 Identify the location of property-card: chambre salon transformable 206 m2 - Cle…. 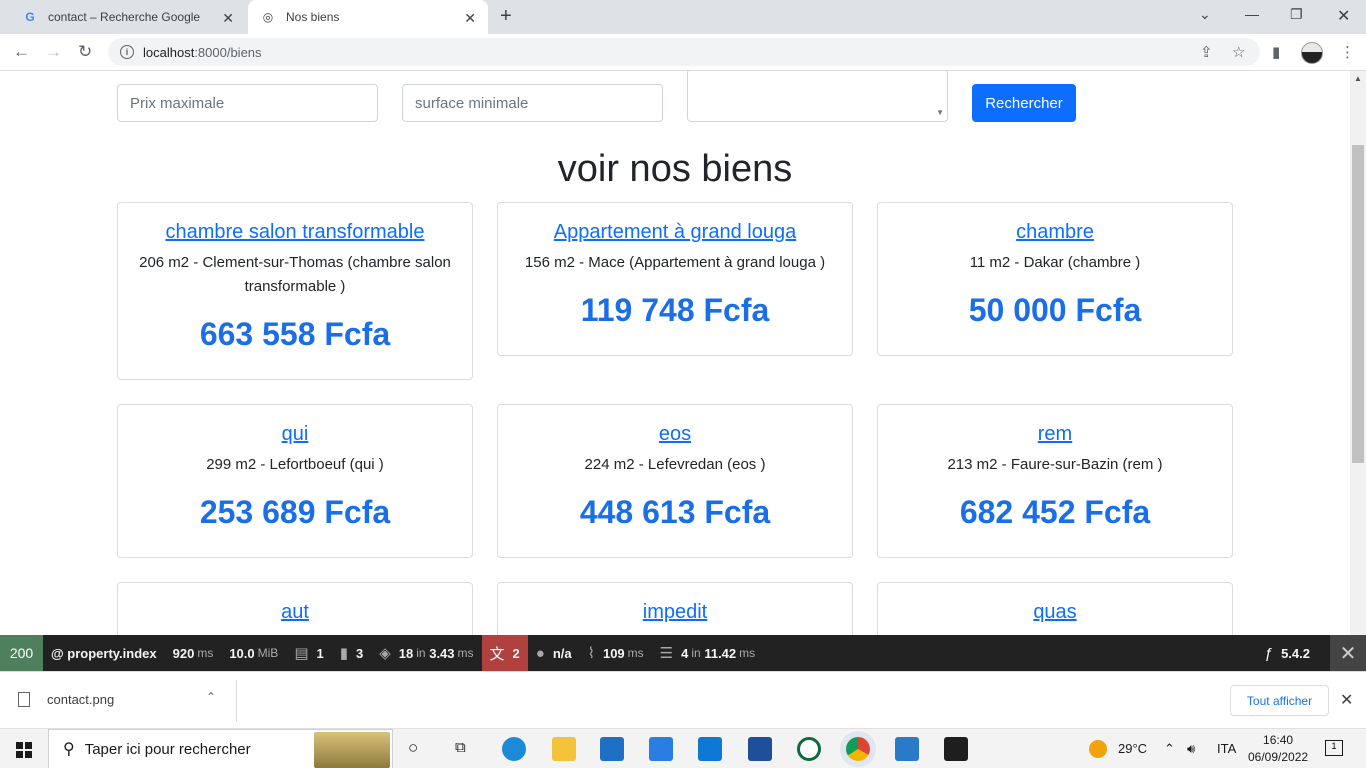
(295, 291).